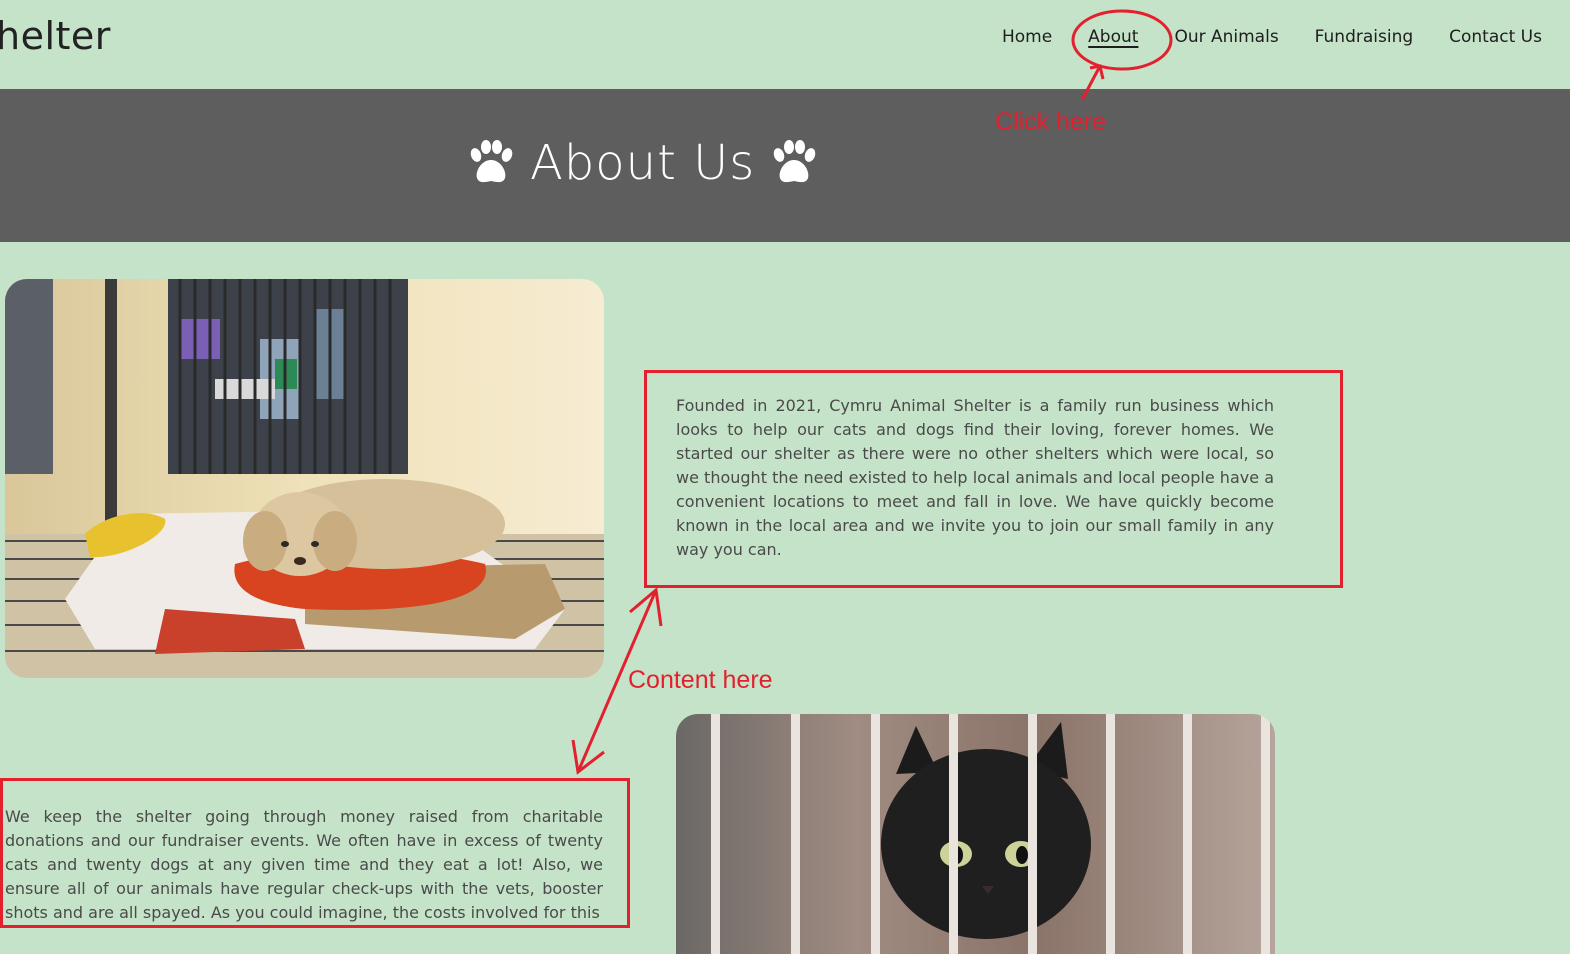  Describe the element at coordinates (588, 757) in the screenshot. I see `content-arrow-head-bottom` at that location.